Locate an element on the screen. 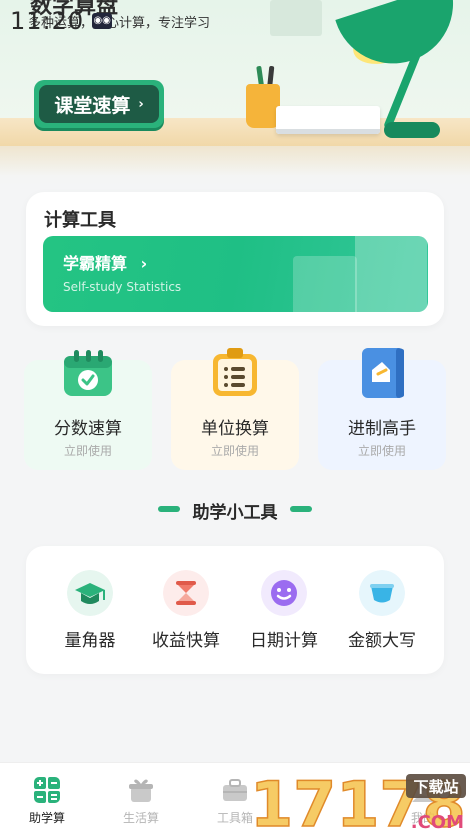  cup-icon is located at coordinates (382, 593).